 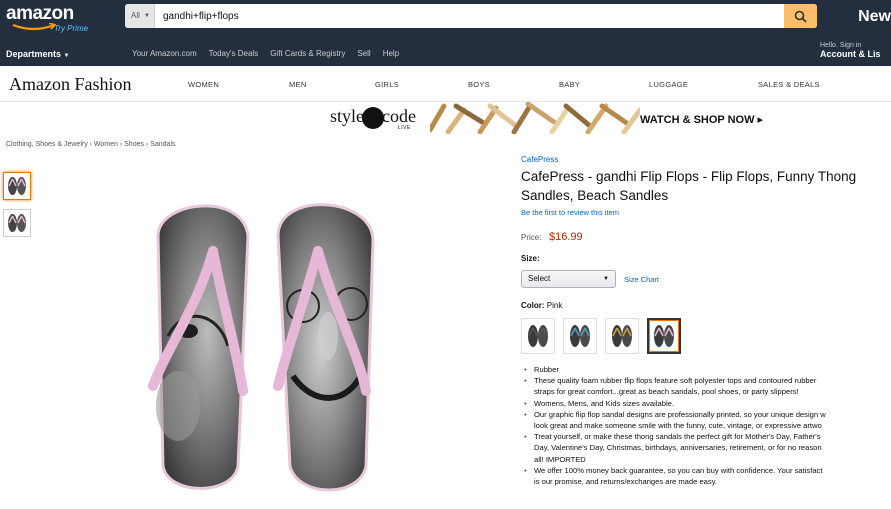 What do you see at coordinates (479, 84) in the screenshot?
I see `fashion-nav-boys: BOYS` at bounding box center [479, 84].